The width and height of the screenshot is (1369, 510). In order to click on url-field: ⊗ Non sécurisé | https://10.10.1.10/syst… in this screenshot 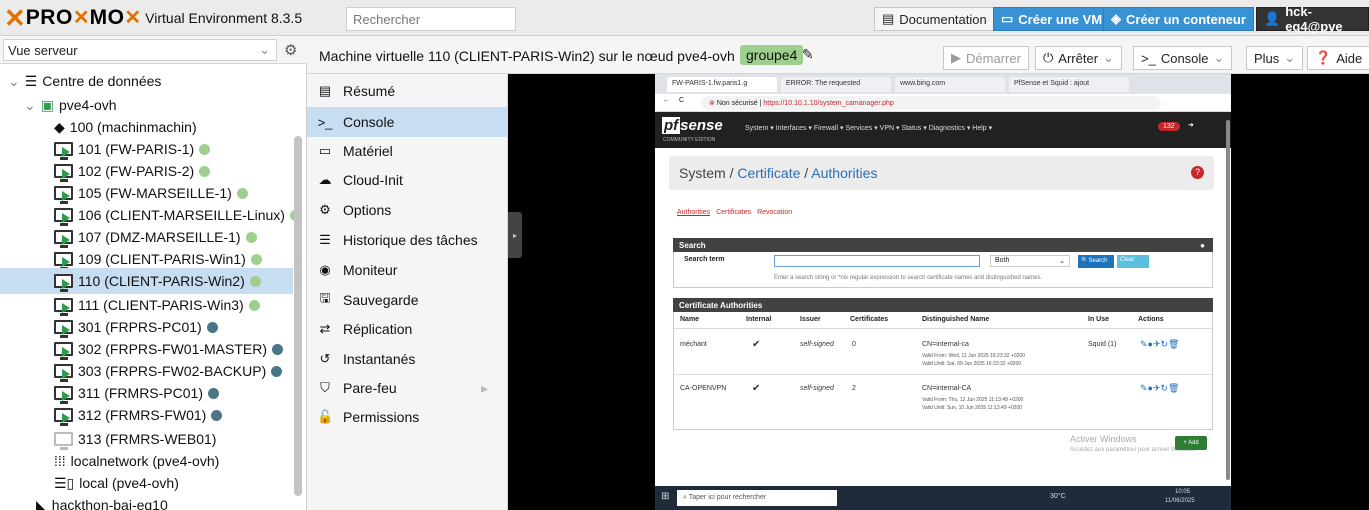, I will do `click(931, 103)`.